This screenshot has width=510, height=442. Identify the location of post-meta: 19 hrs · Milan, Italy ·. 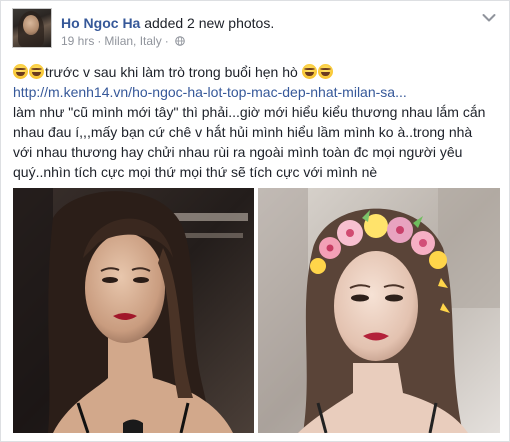
(123, 41).